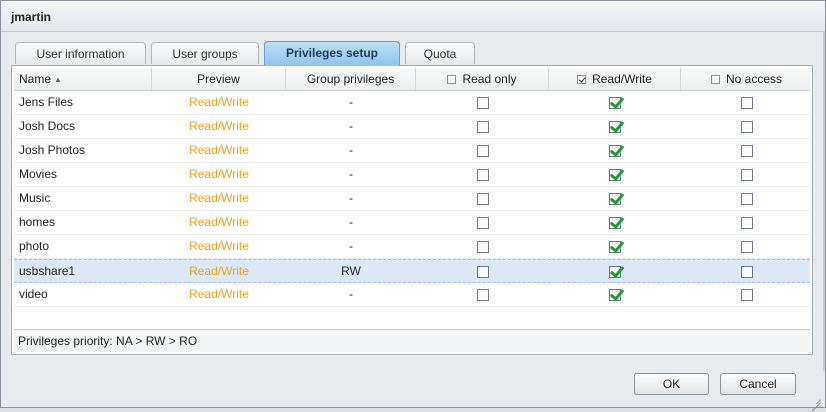 This screenshot has width=826, height=412. What do you see at coordinates (754, 79) in the screenshot?
I see `column-no-access-label: No access` at bounding box center [754, 79].